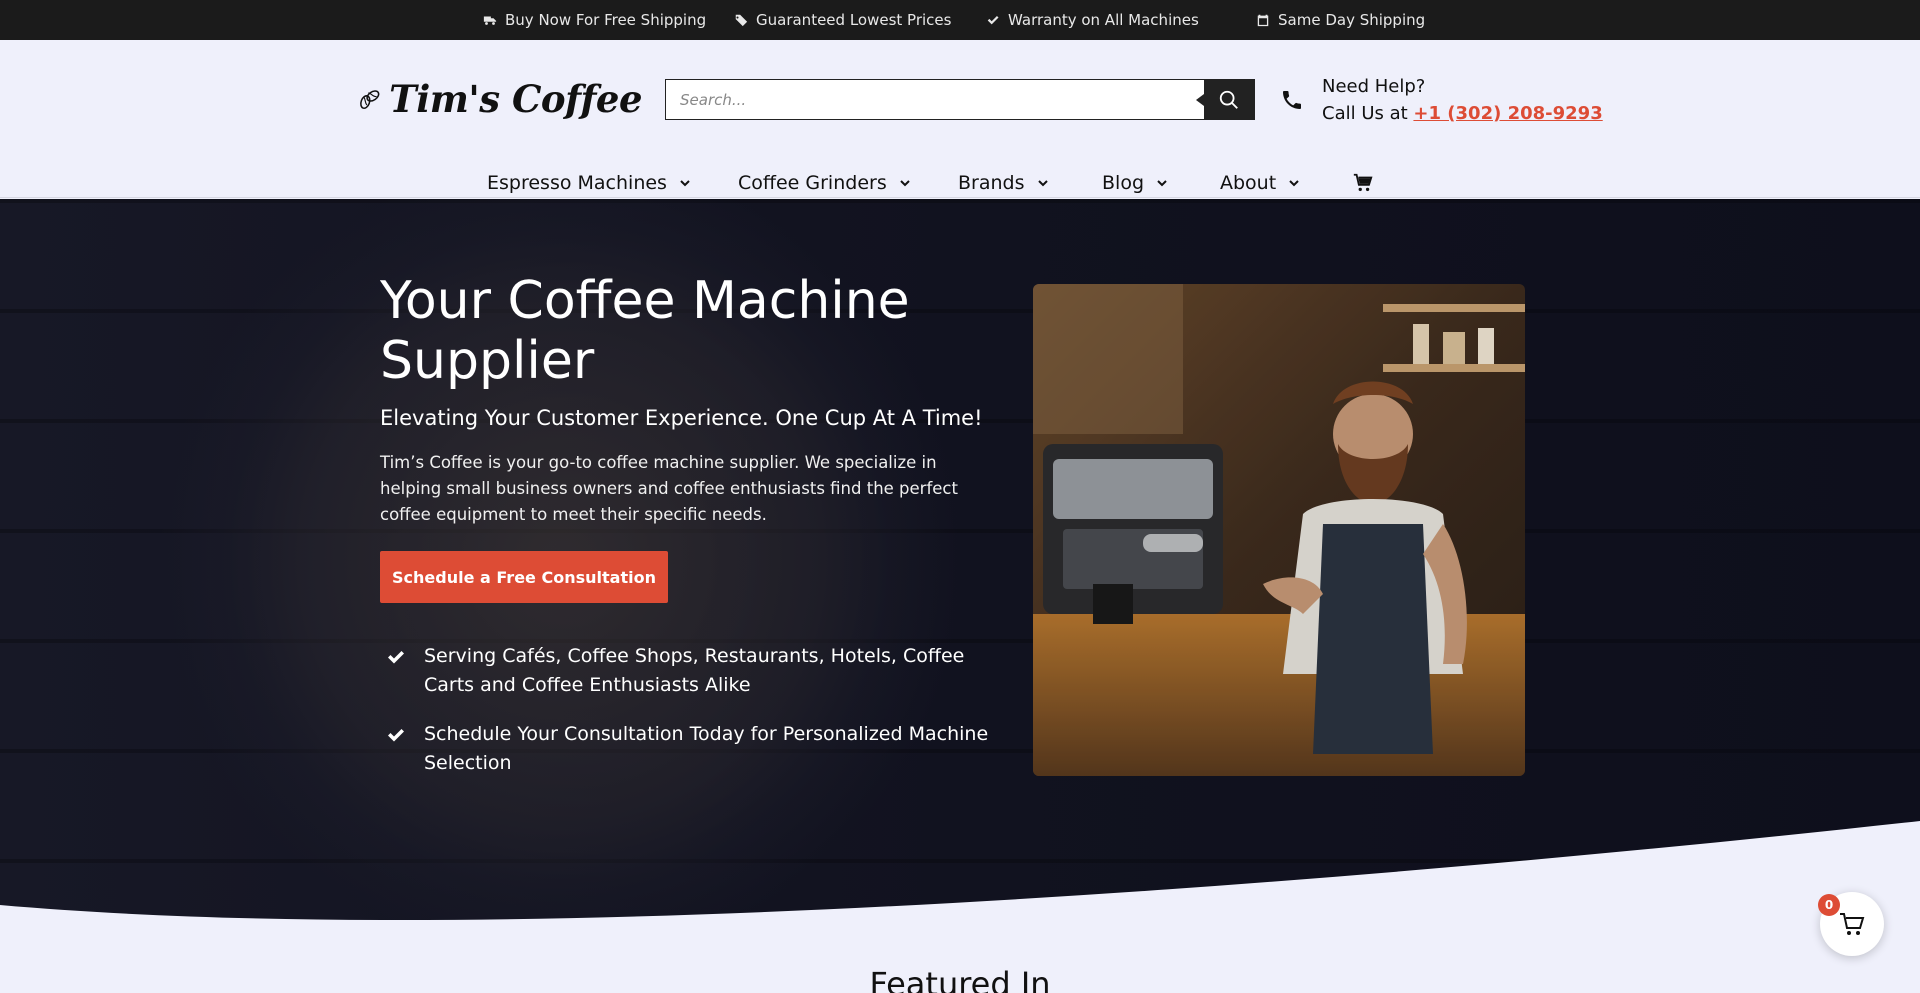 The height and width of the screenshot is (993, 1920). I want to click on search-button, so click(1225, 99).